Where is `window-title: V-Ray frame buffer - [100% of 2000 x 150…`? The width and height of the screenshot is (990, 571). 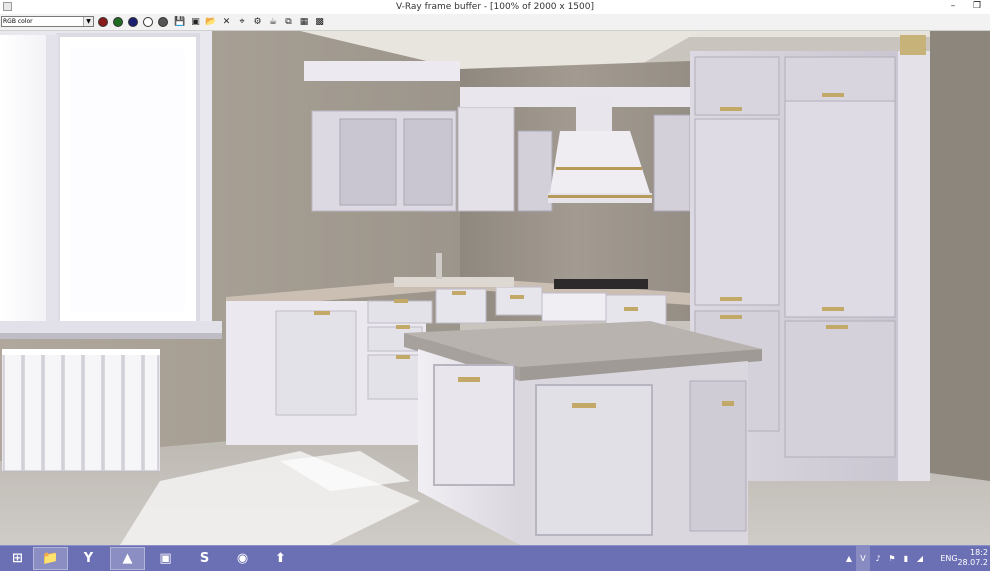 window-title: V-Ray frame buffer - [100% of 2000 x 150… is located at coordinates (494, 7).